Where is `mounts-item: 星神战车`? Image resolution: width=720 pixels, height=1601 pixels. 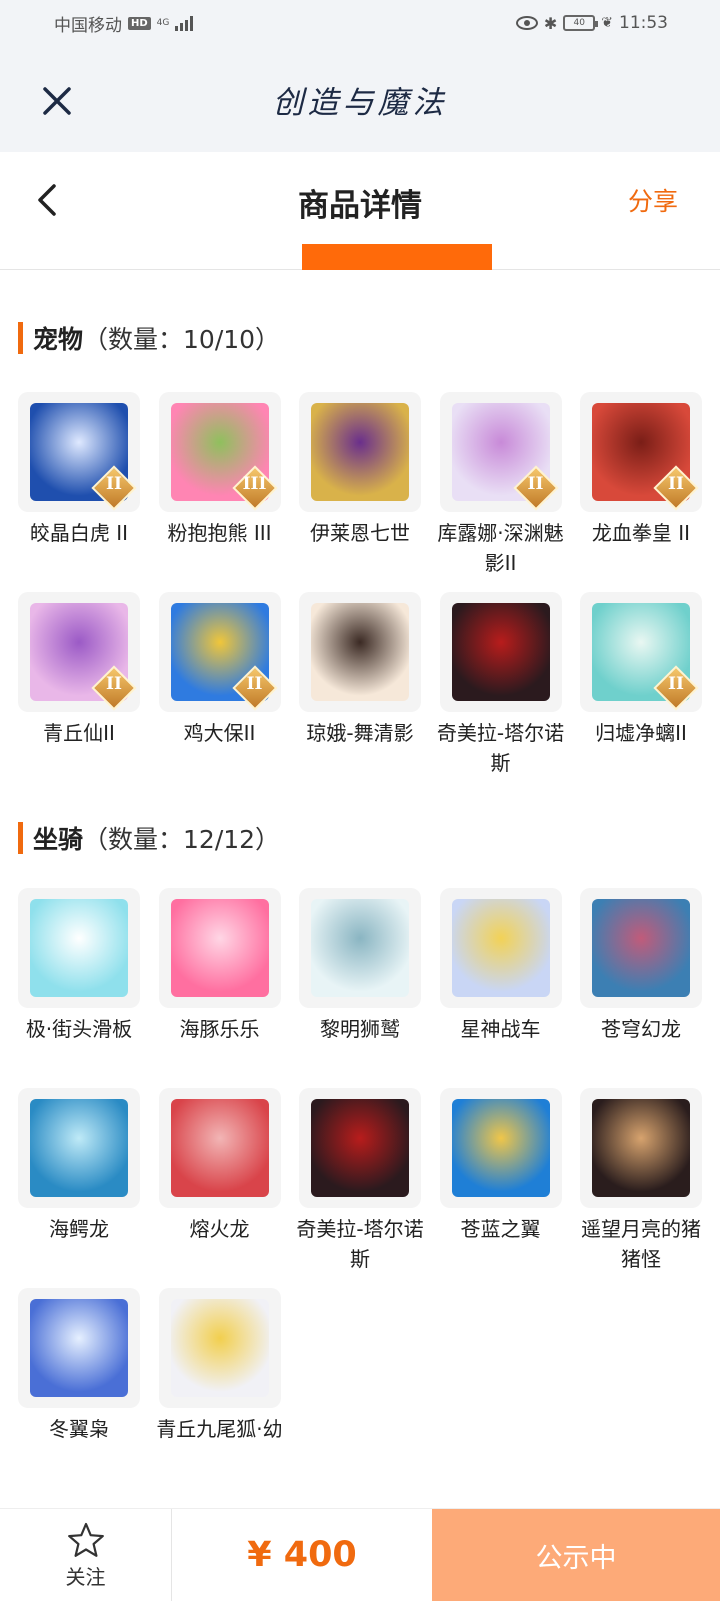
mounts-item: 星神战车 is located at coordinates (500, 988).